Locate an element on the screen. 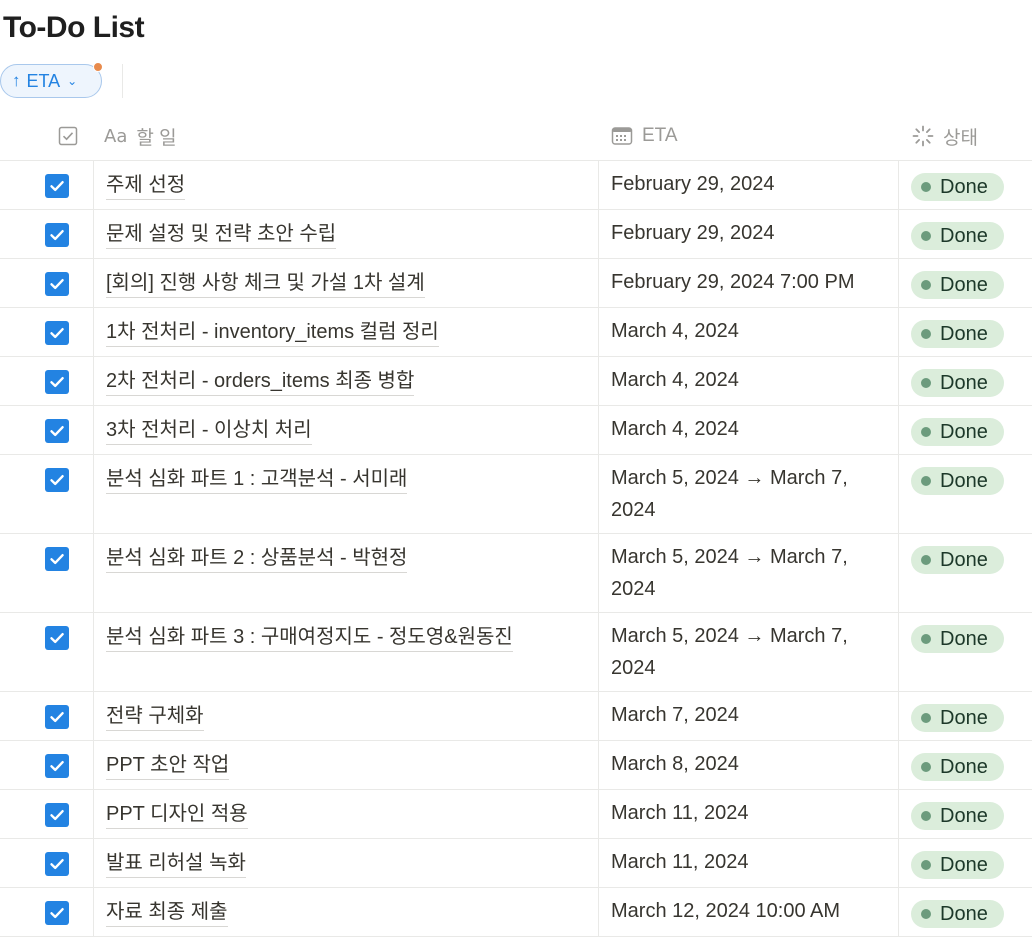  task-title: 2차 전처리 - orders_items 최종 병합 is located at coordinates (260, 381).